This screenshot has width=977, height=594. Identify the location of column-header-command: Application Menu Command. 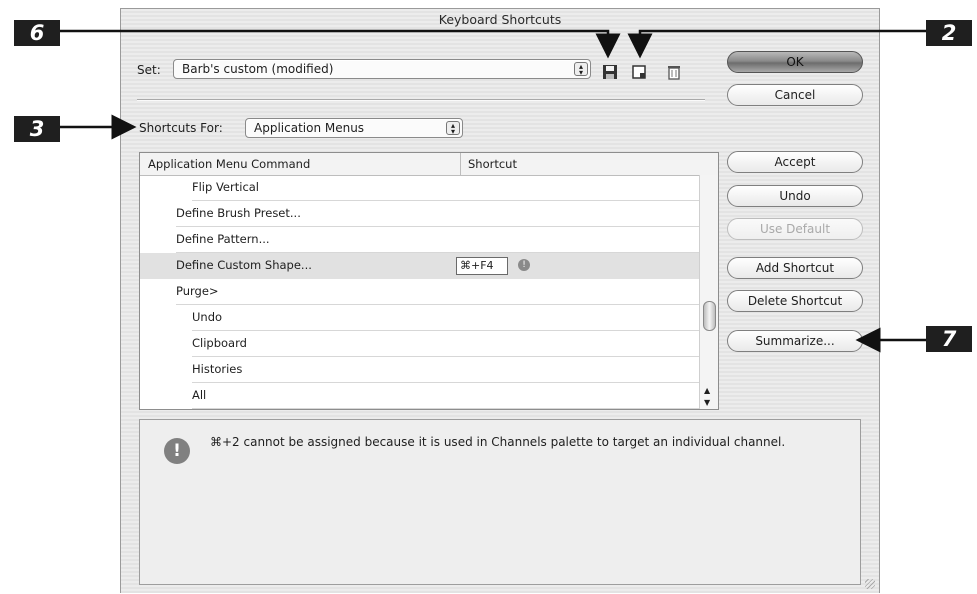
(229, 164).